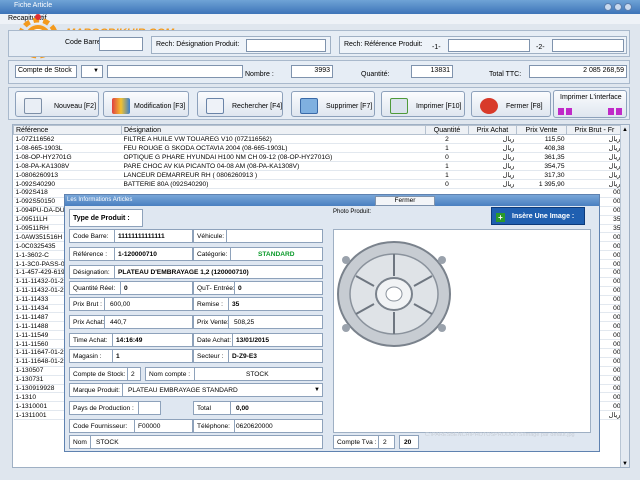  I want to click on type-produit-field: Type de Produit :, so click(106, 218).